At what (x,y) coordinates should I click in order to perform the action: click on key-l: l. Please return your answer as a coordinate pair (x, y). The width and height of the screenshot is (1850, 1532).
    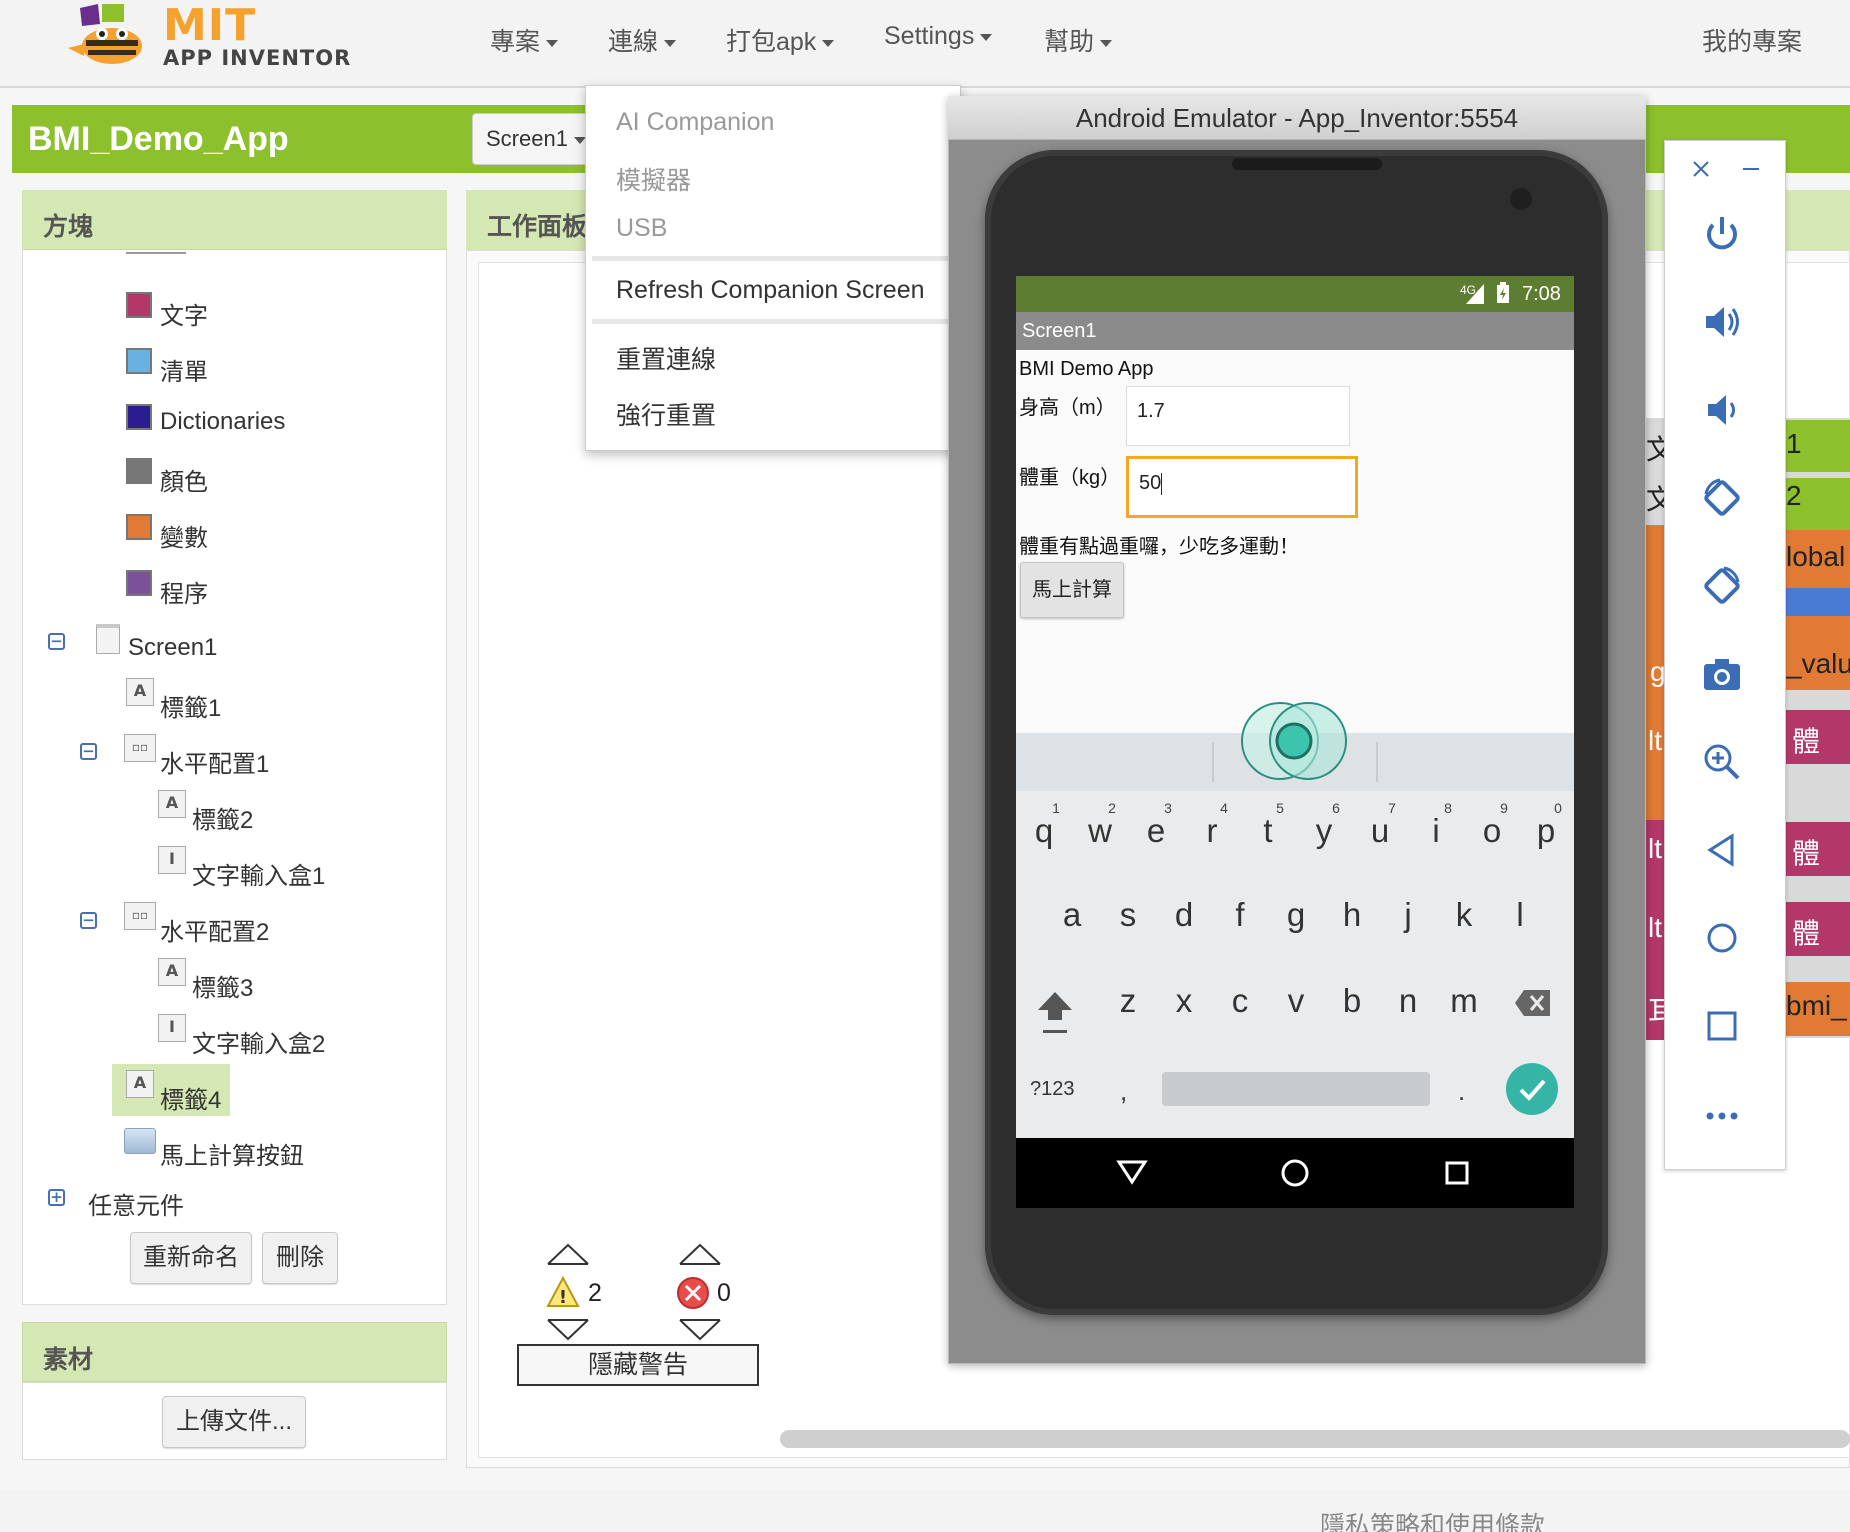
    Looking at the image, I should click on (1520, 915).